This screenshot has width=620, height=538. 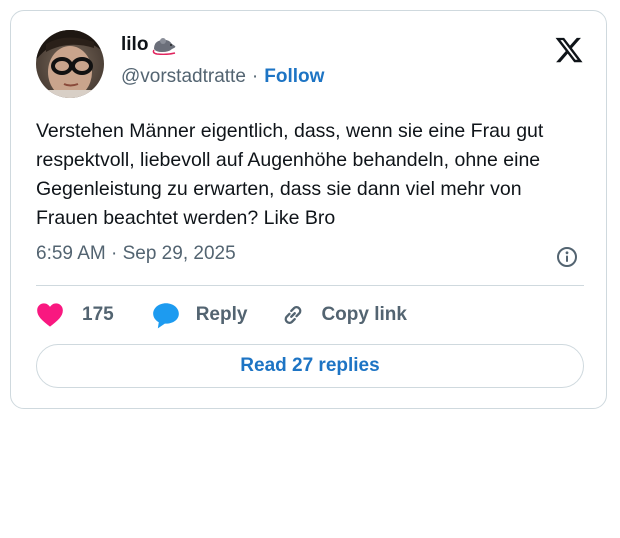 What do you see at coordinates (164, 45) in the screenshot?
I see `rat-emoji-icon` at bounding box center [164, 45].